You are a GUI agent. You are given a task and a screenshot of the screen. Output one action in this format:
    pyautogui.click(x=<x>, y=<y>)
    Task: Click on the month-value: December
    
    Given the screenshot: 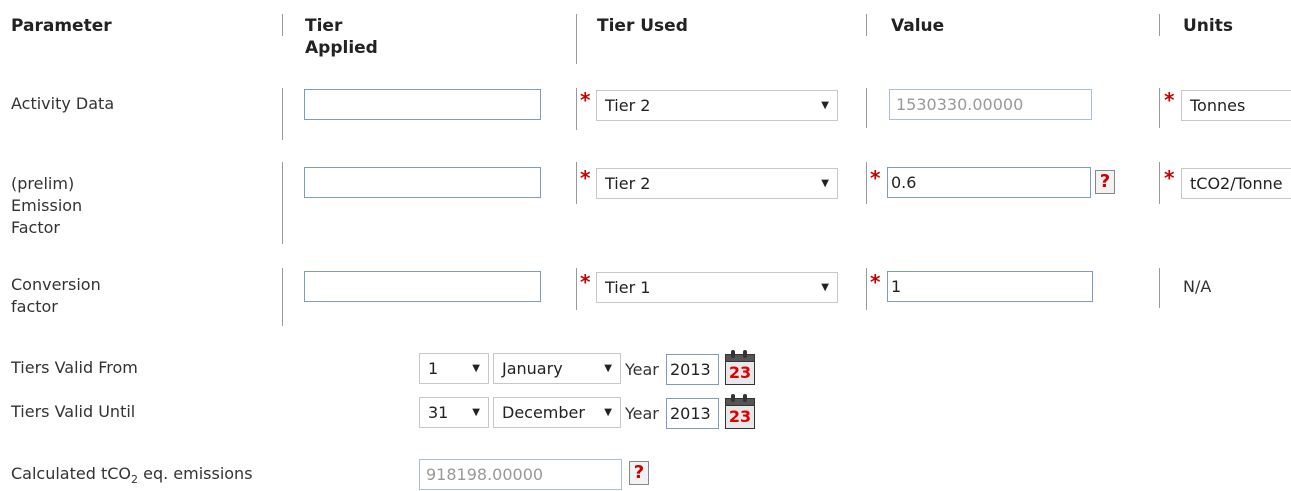 What is the action you would take?
    pyautogui.click(x=543, y=412)
    